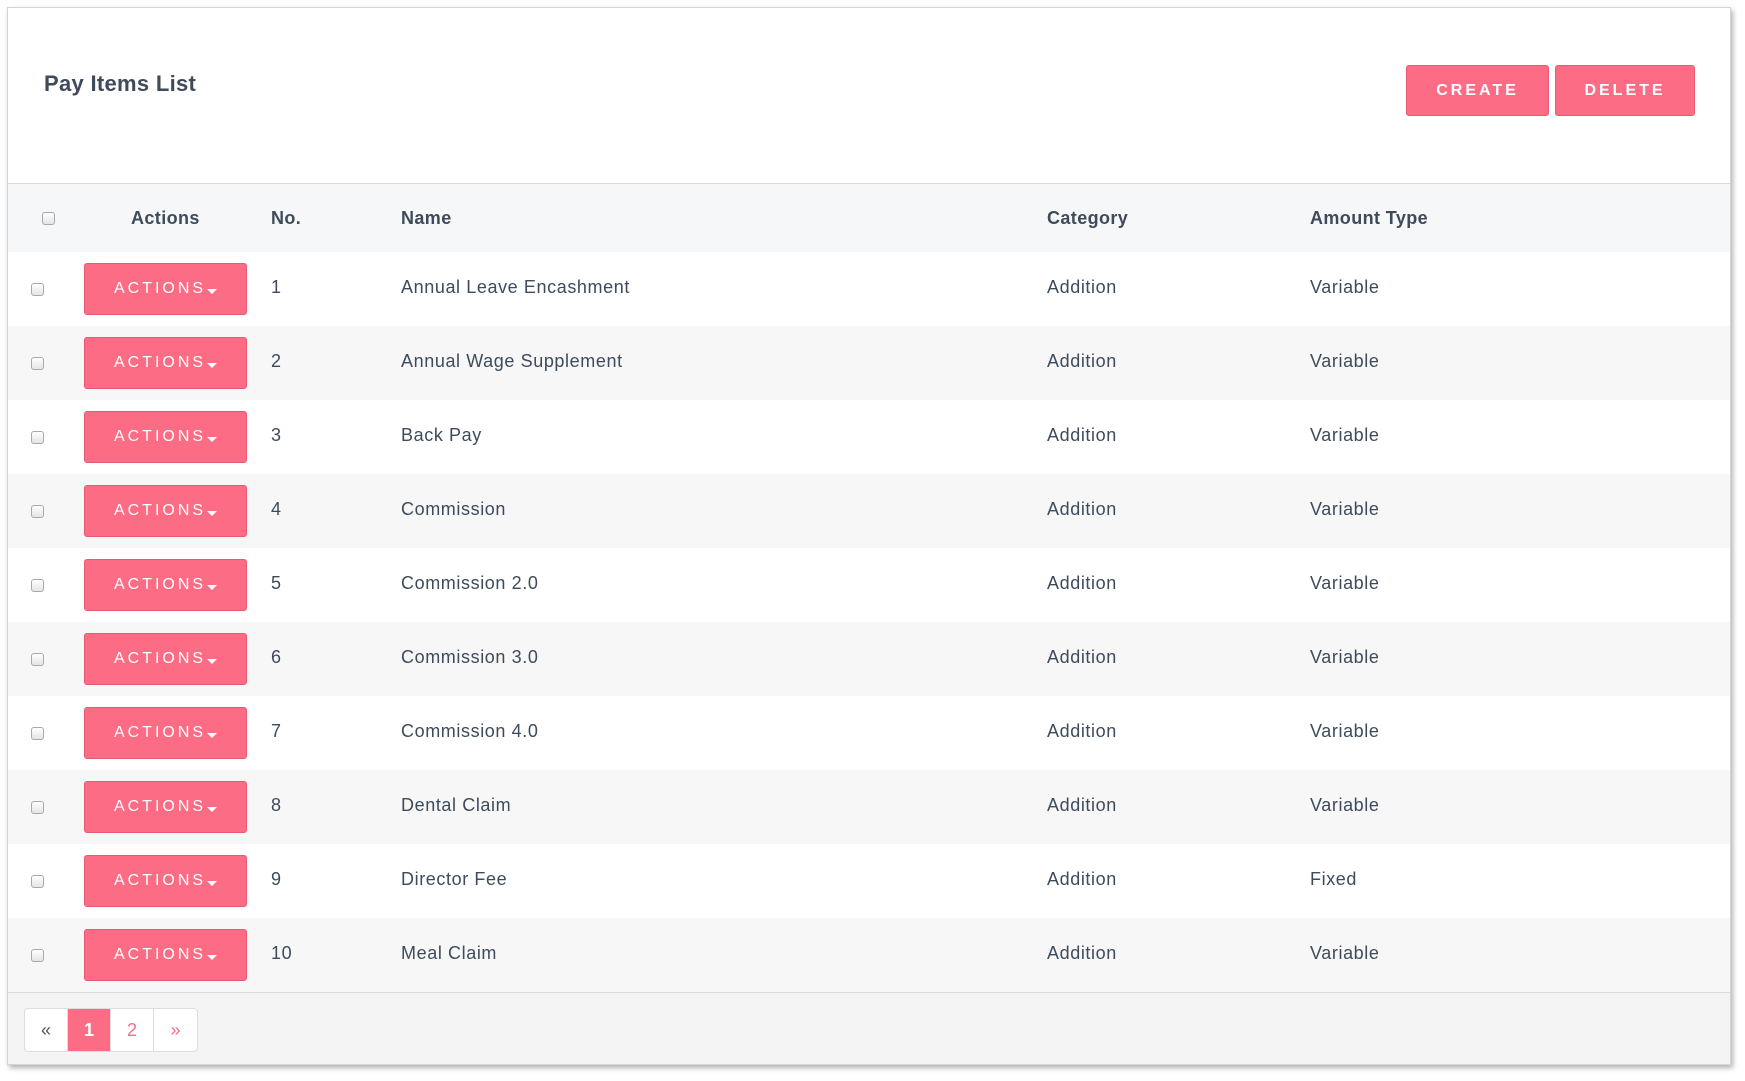  What do you see at coordinates (276, 805) in the screenshot?
I see `row-number: 8` at bounding box center [276, 805].